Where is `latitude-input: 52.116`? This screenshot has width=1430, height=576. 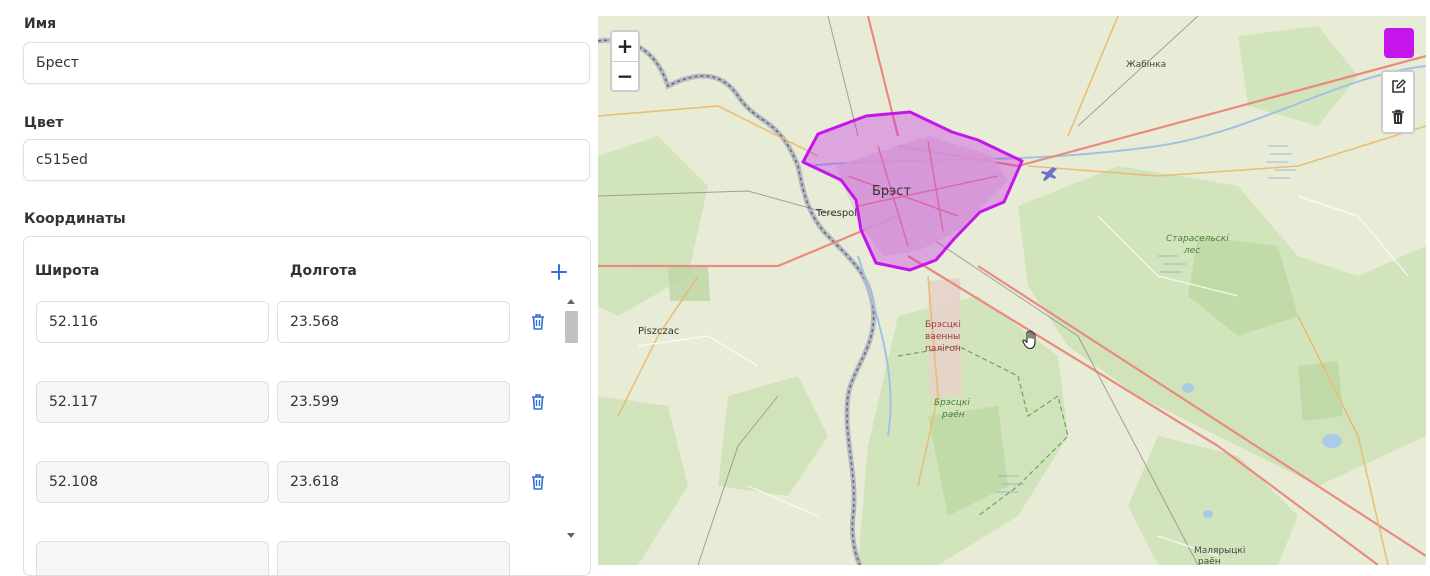
latitude-input: 52.116 is located at coordinates (152, 322).